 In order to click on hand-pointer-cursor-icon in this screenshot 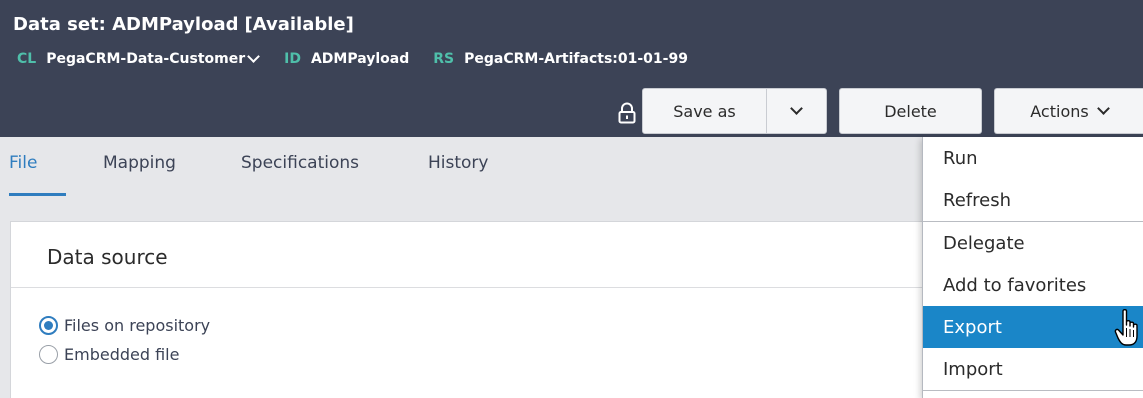, I will do `click(1126, 327)`.